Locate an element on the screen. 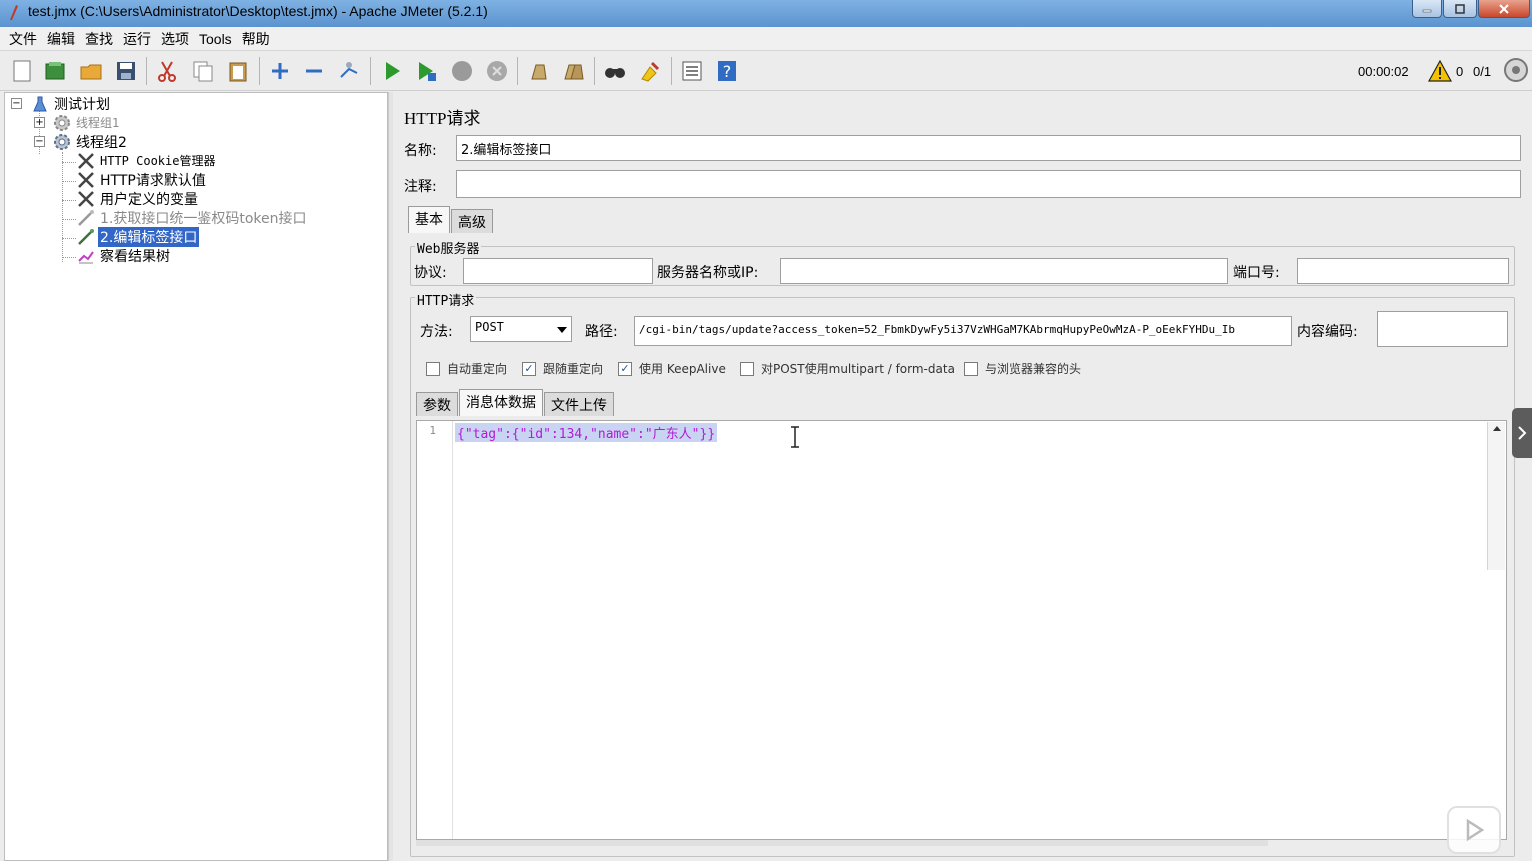  menu-edit: 编辑 is located at coordinates (61, 39).